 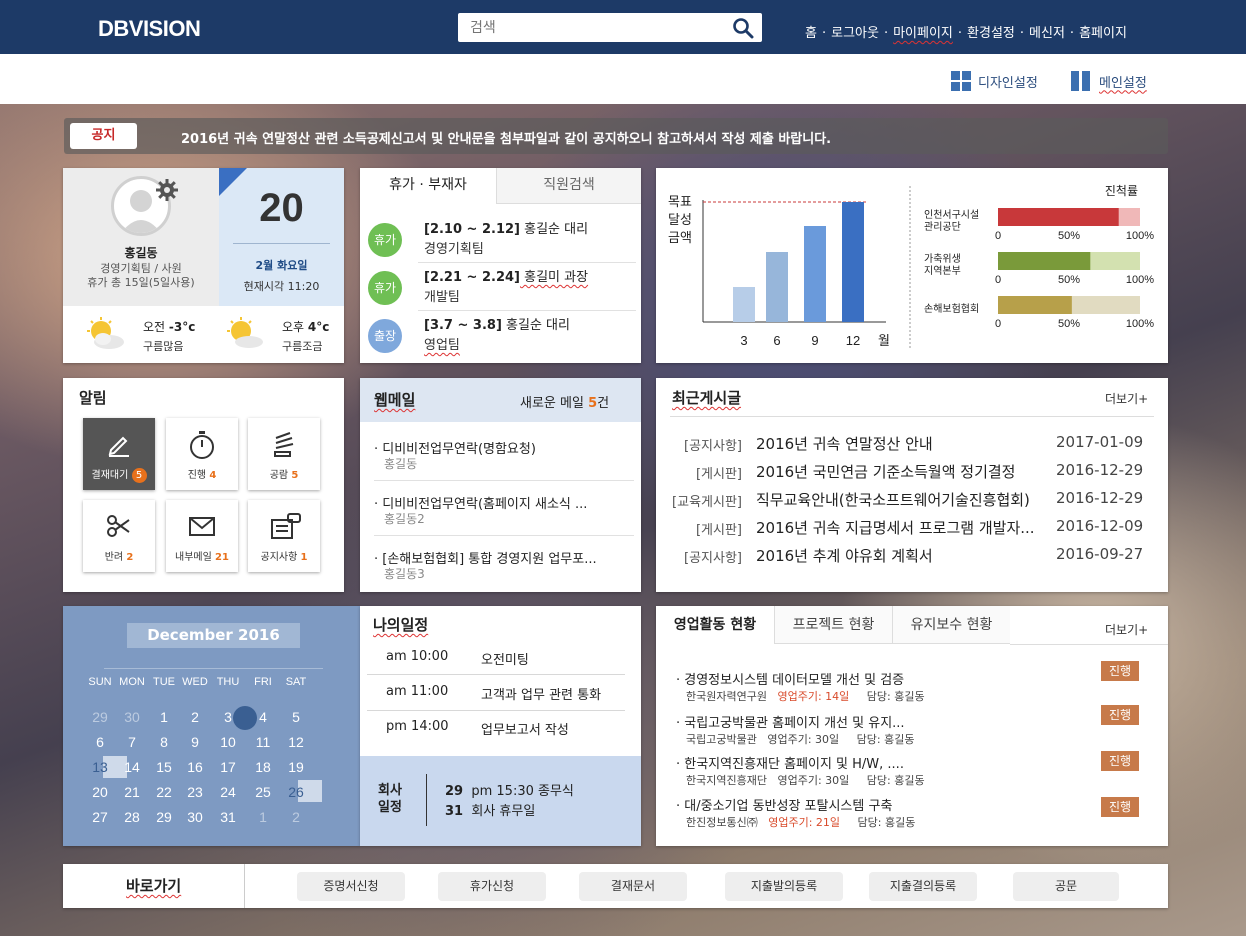 What do you see at coordinates (132, 767) in the screenshot?
I see `calendar-day: 14` at bounding box center [132, 767].